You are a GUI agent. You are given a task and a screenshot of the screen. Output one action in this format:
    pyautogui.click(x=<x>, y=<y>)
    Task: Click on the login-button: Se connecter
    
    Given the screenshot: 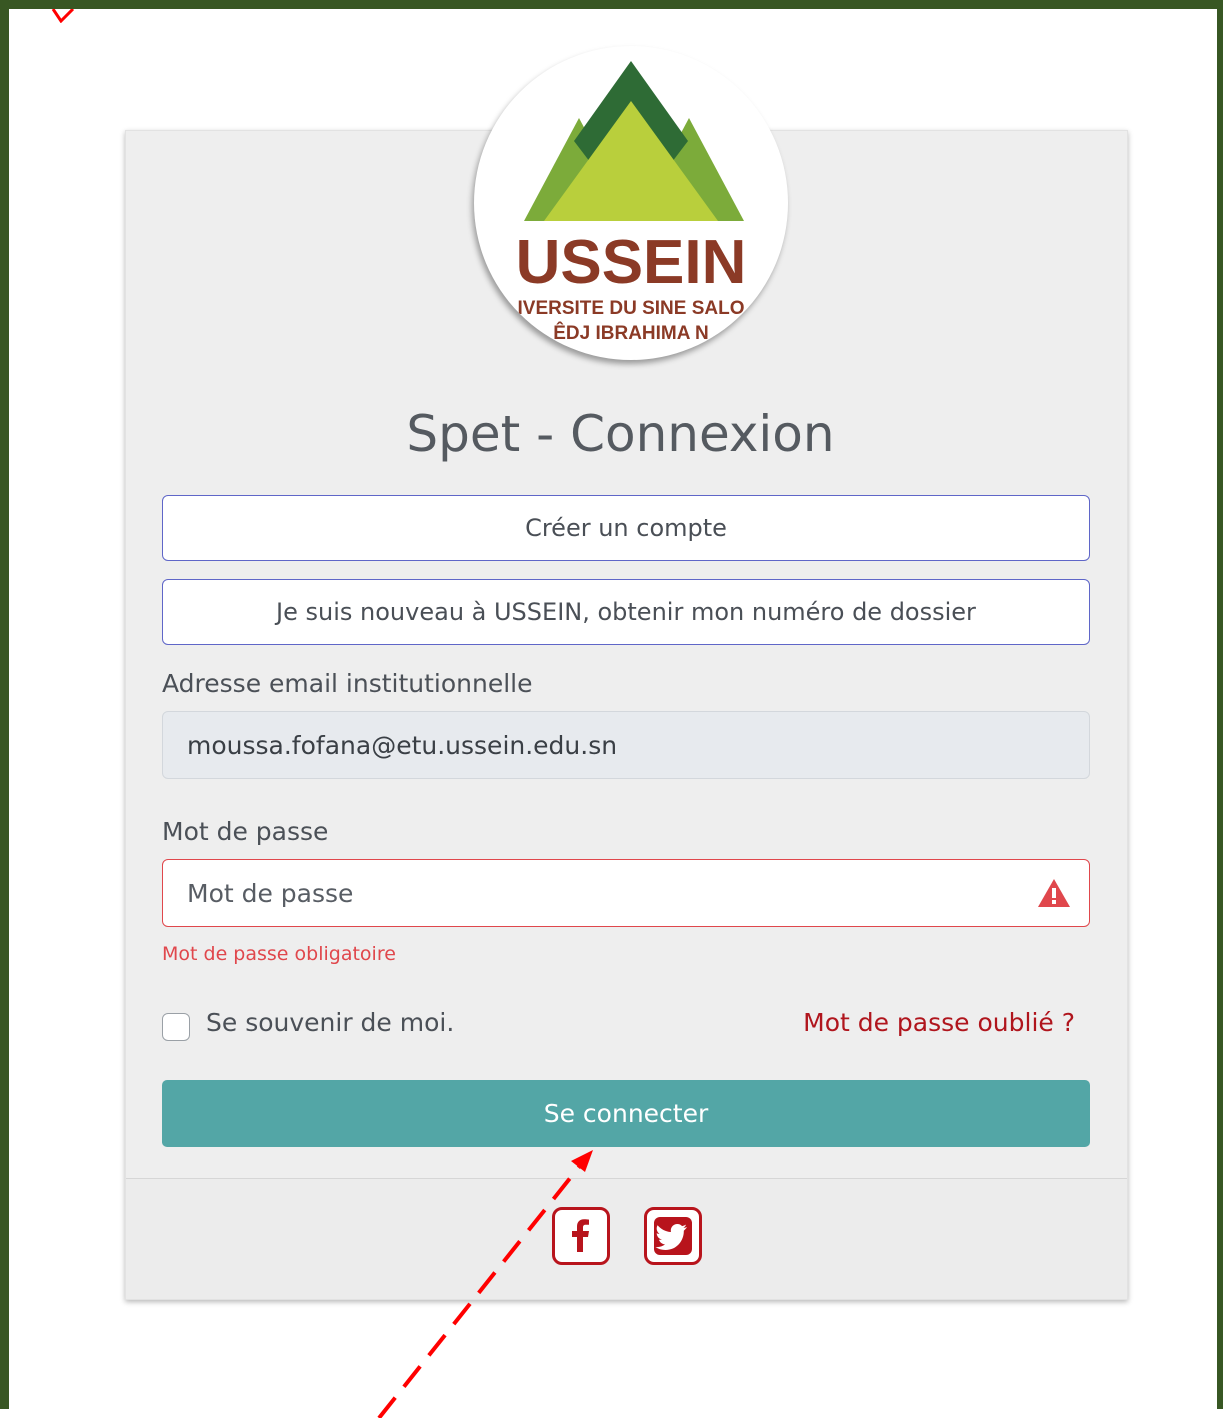 What is the action you would take?
    pyautogui.click(x=626, y=1113)
    